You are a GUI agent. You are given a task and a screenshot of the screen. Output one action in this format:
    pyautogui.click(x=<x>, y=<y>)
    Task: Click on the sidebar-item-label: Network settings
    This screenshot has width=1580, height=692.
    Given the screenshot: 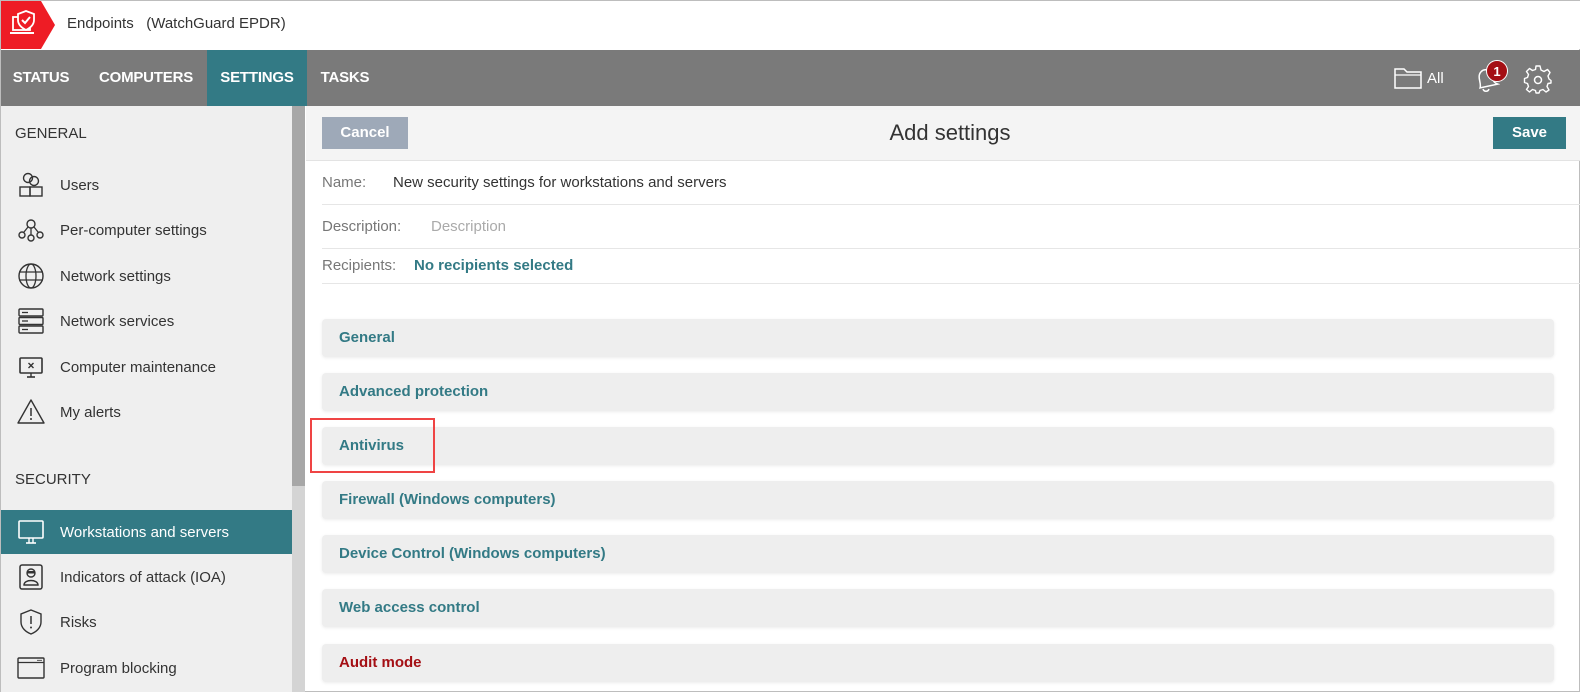 What is the action you would take?
    pyautogui.click(x=115, y=276)
    